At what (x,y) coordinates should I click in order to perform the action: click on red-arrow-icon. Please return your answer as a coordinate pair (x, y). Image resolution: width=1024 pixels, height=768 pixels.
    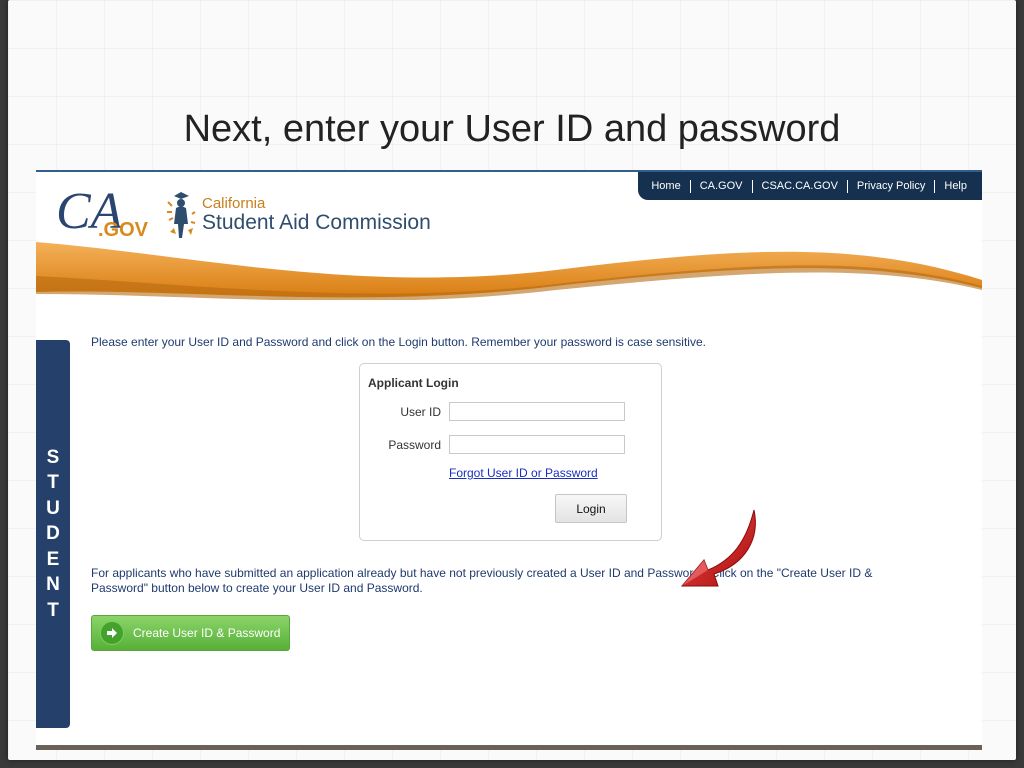
    Looking at the image, I should click on (718, 548).